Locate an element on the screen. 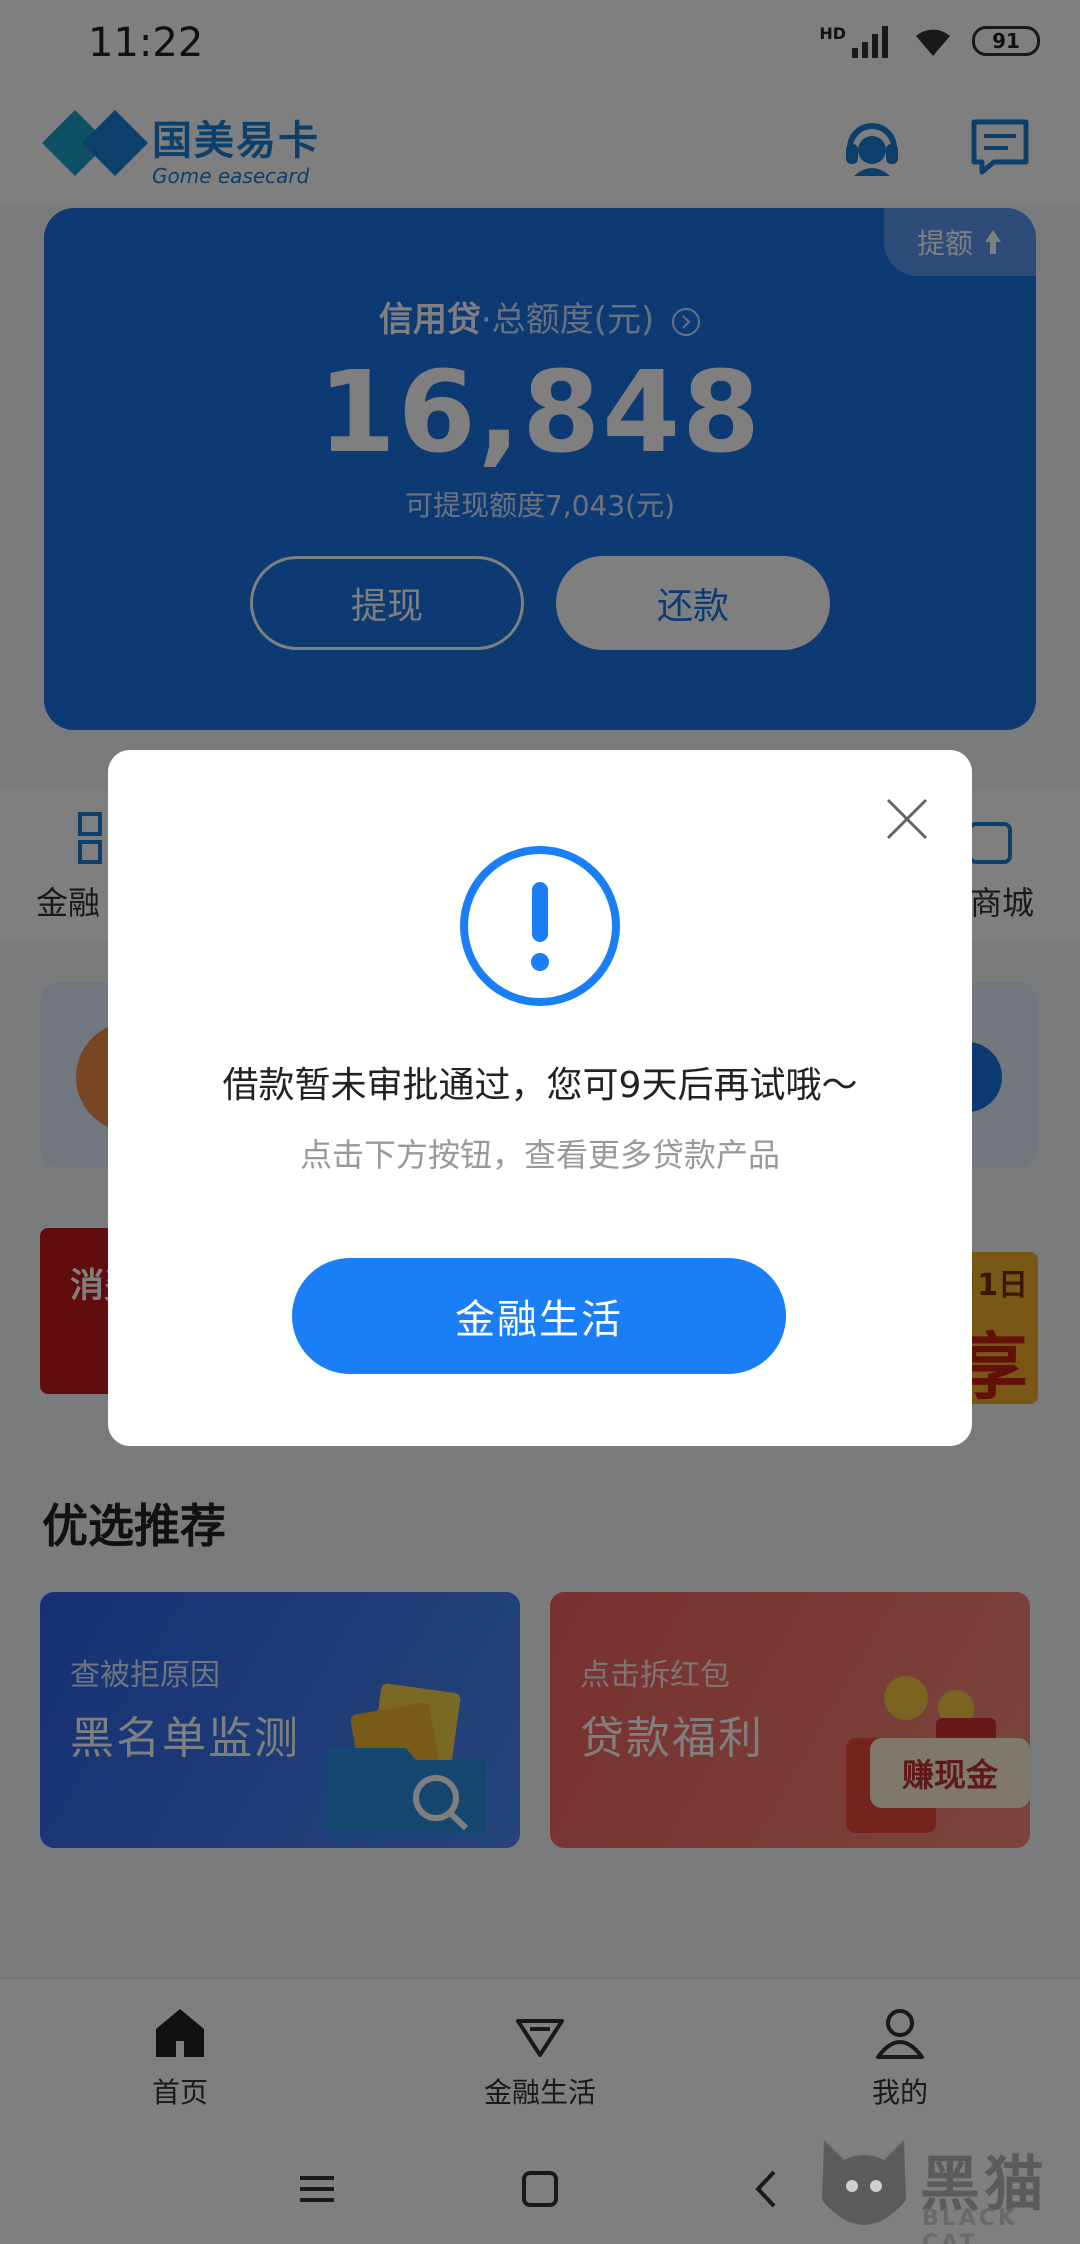  cat-logo-icon is located at coordinates (864, 2182).